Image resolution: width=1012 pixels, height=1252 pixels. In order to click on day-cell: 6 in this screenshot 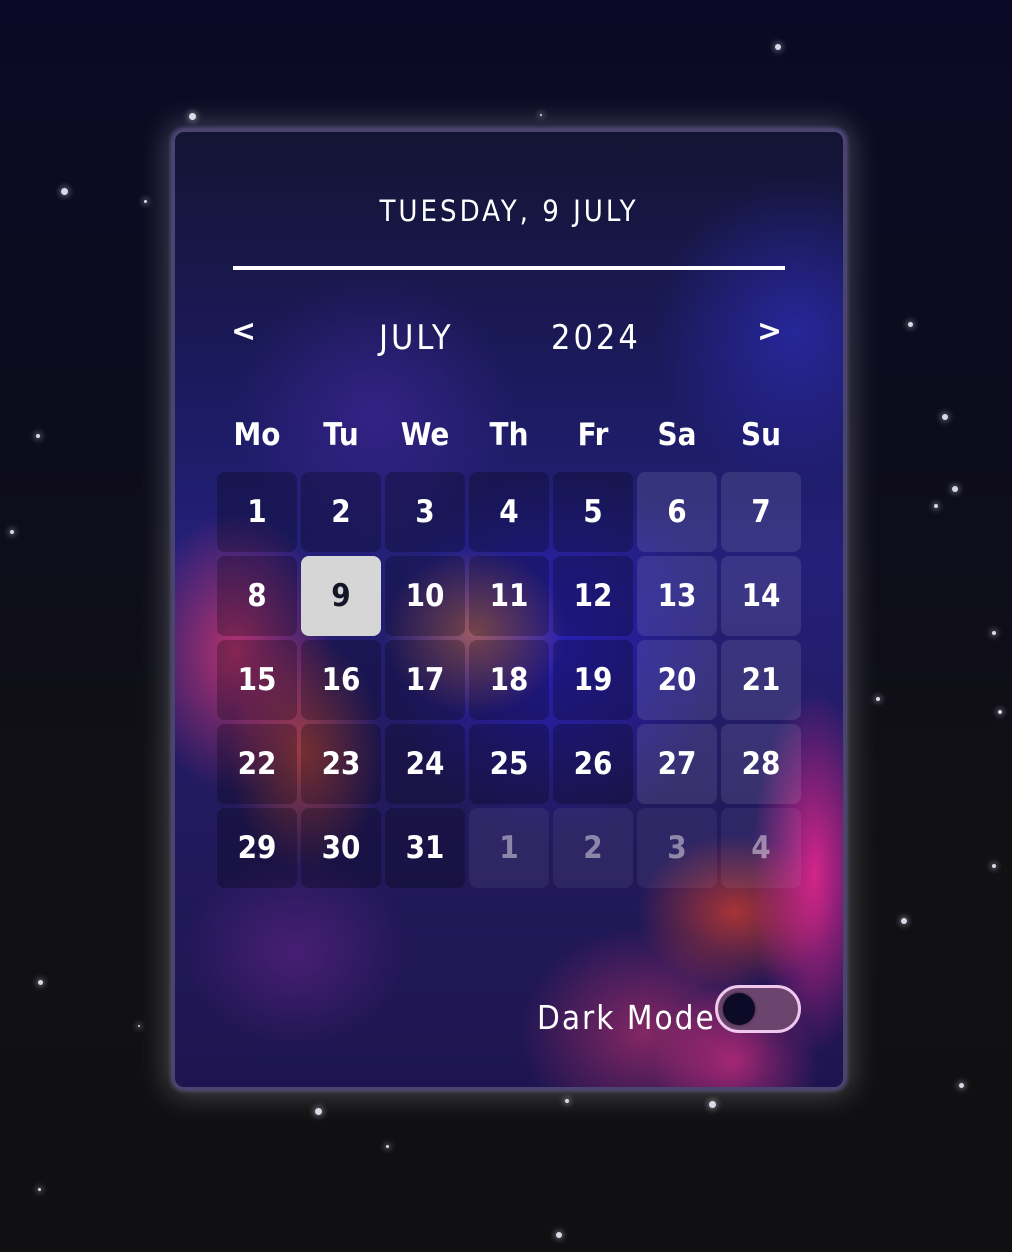, I will do `click(677, 512)`.